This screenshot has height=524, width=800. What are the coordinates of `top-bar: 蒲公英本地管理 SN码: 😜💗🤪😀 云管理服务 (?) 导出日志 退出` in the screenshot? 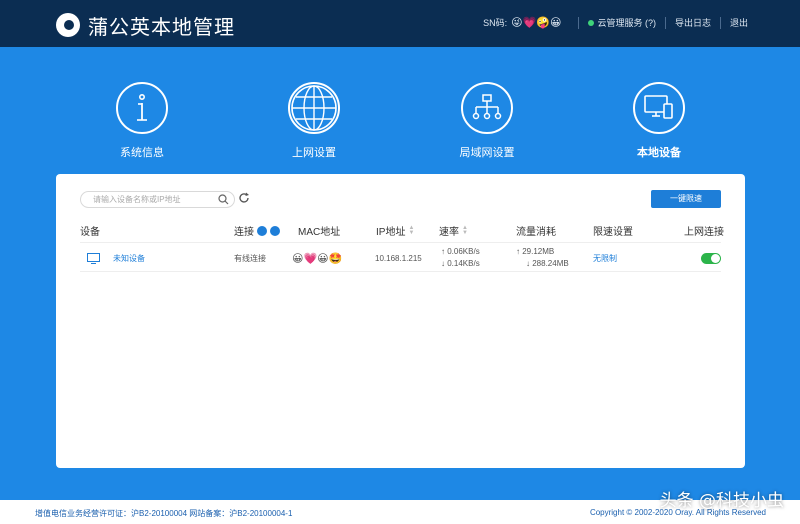 It's located at (400, 23).